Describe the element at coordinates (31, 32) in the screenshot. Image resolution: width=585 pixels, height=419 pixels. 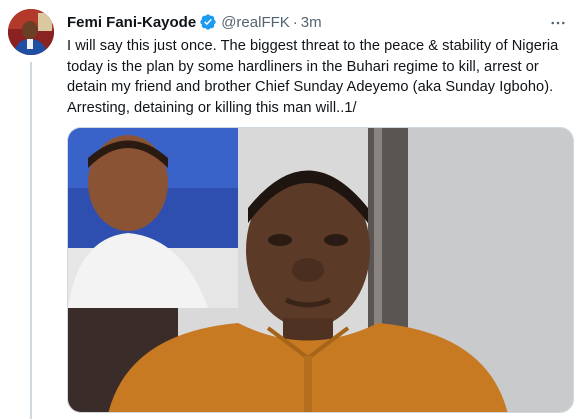
I see `author-avatar` at that location.